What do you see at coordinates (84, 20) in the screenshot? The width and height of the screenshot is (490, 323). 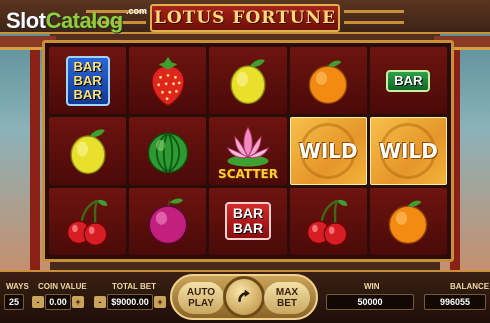 I see `logo-accent: Catalog` at bounding box center [84, 20].